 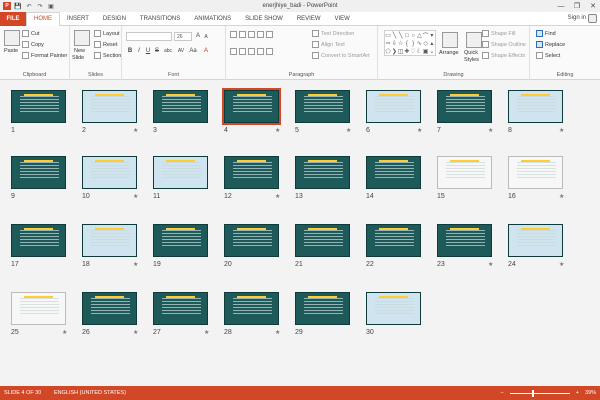 What do you see at coordinates (450, 40) in the screenshot?
I see `arrange-icon` at bounding box center [450, 40].